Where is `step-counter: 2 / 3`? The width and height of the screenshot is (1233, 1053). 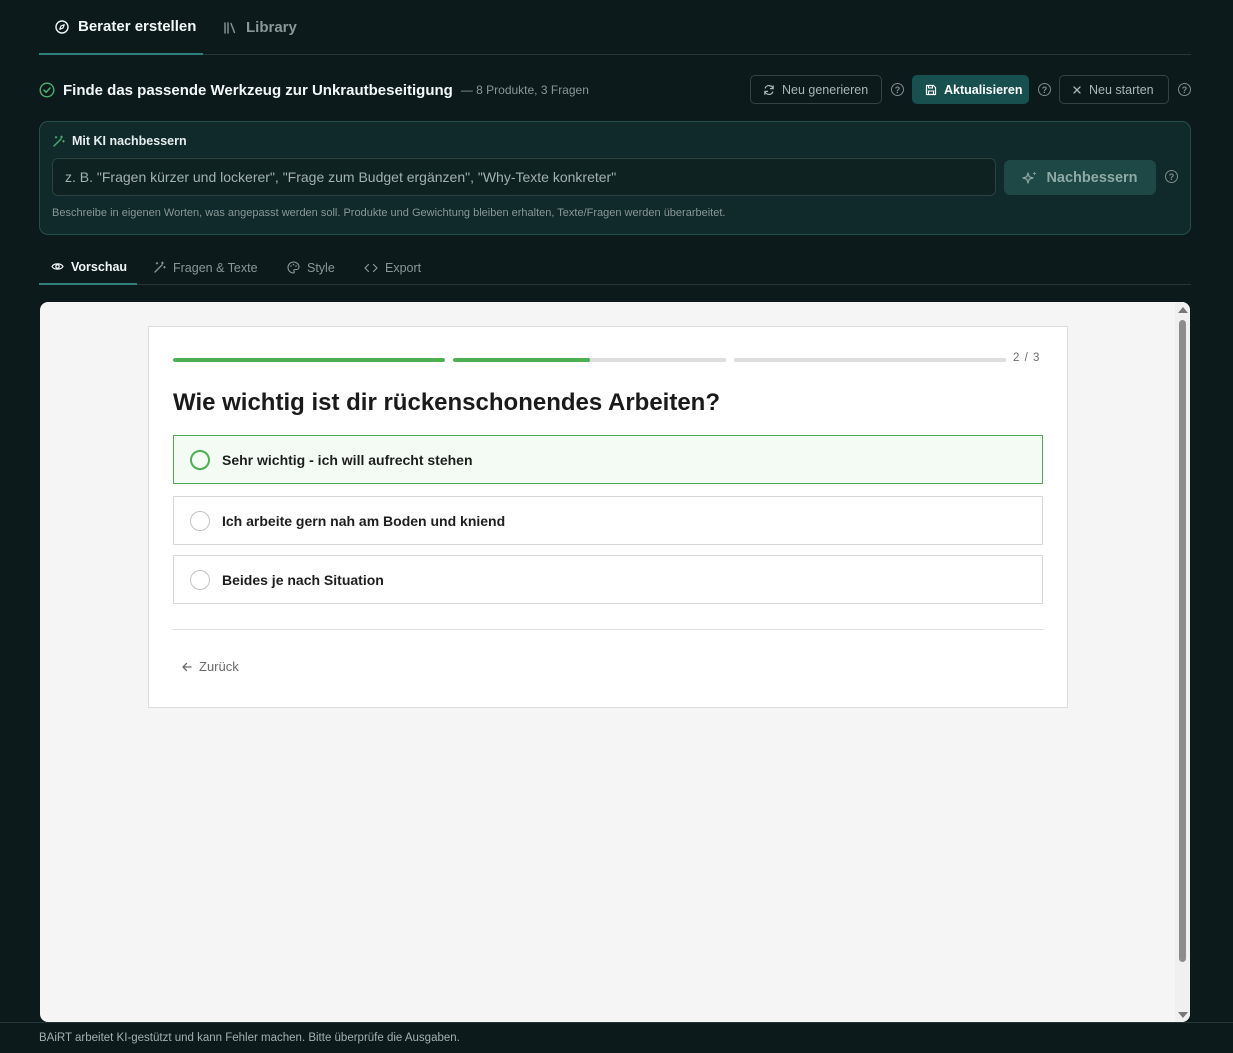
step-counter: 2 / 3 is located at coordinates (1027, 358).